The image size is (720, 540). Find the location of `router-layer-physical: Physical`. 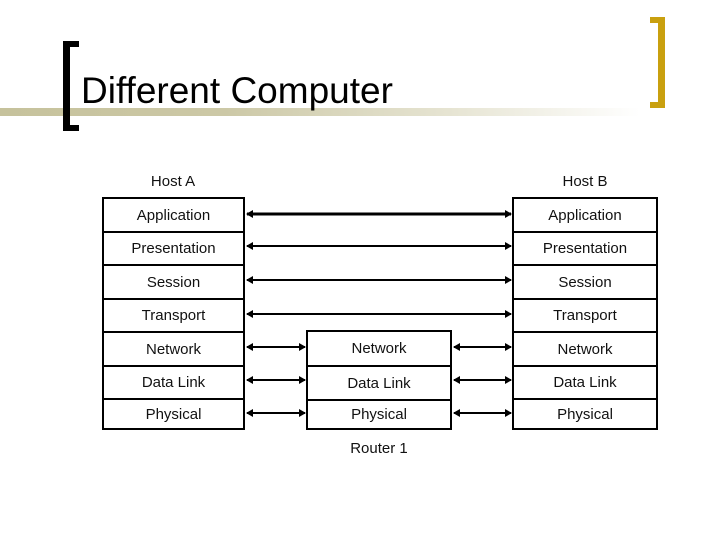

router-layer-physical: Physical is located at coordinates (379, 413).